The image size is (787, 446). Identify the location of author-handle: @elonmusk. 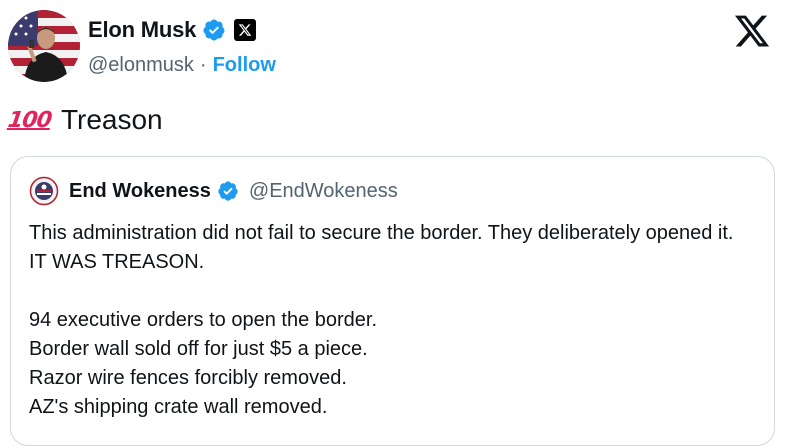
(141, 65).